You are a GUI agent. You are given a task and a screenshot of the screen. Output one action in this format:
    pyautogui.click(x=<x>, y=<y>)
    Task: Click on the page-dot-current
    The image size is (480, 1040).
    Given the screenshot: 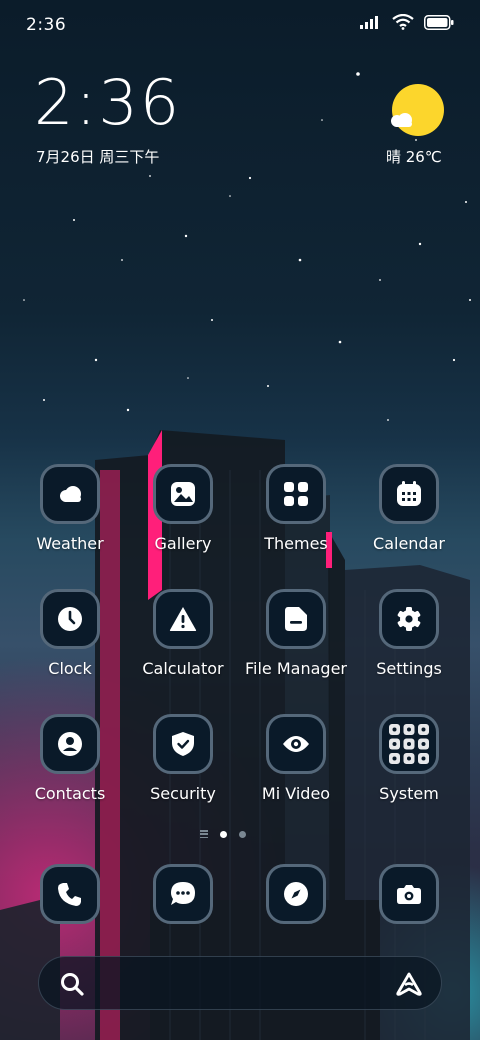 What is the action you would take?
    pyautogui.click(x=223, y=834)
    